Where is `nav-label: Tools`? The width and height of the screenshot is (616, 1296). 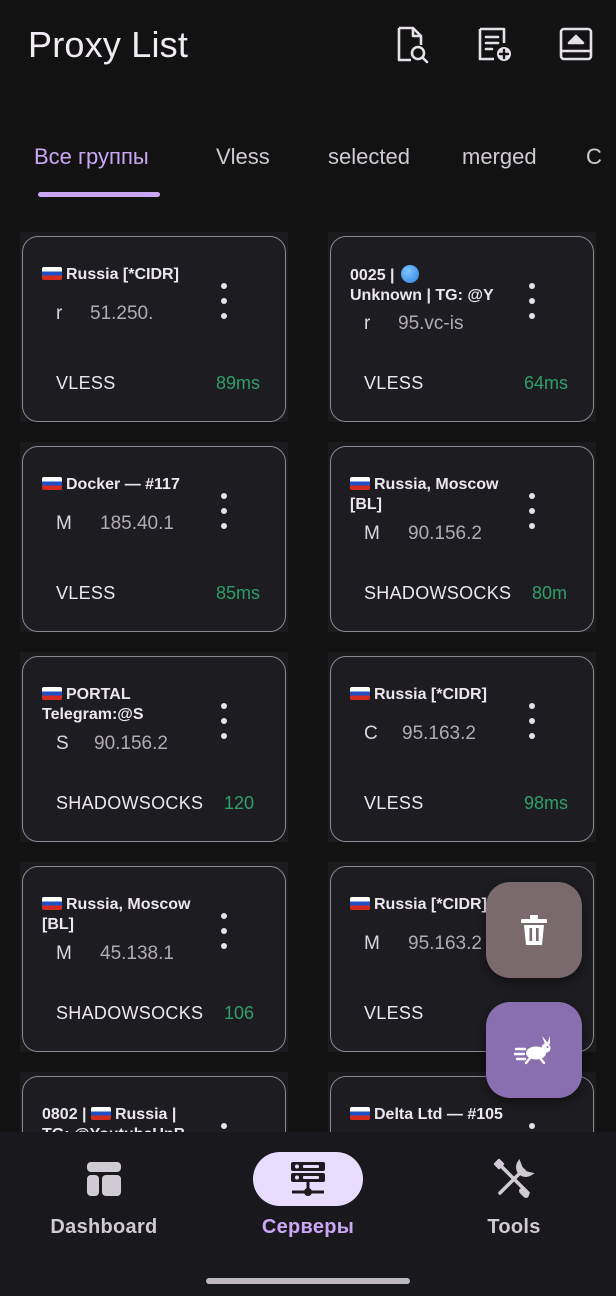
nav-label: Tools is located at coordinates (514, 1227).